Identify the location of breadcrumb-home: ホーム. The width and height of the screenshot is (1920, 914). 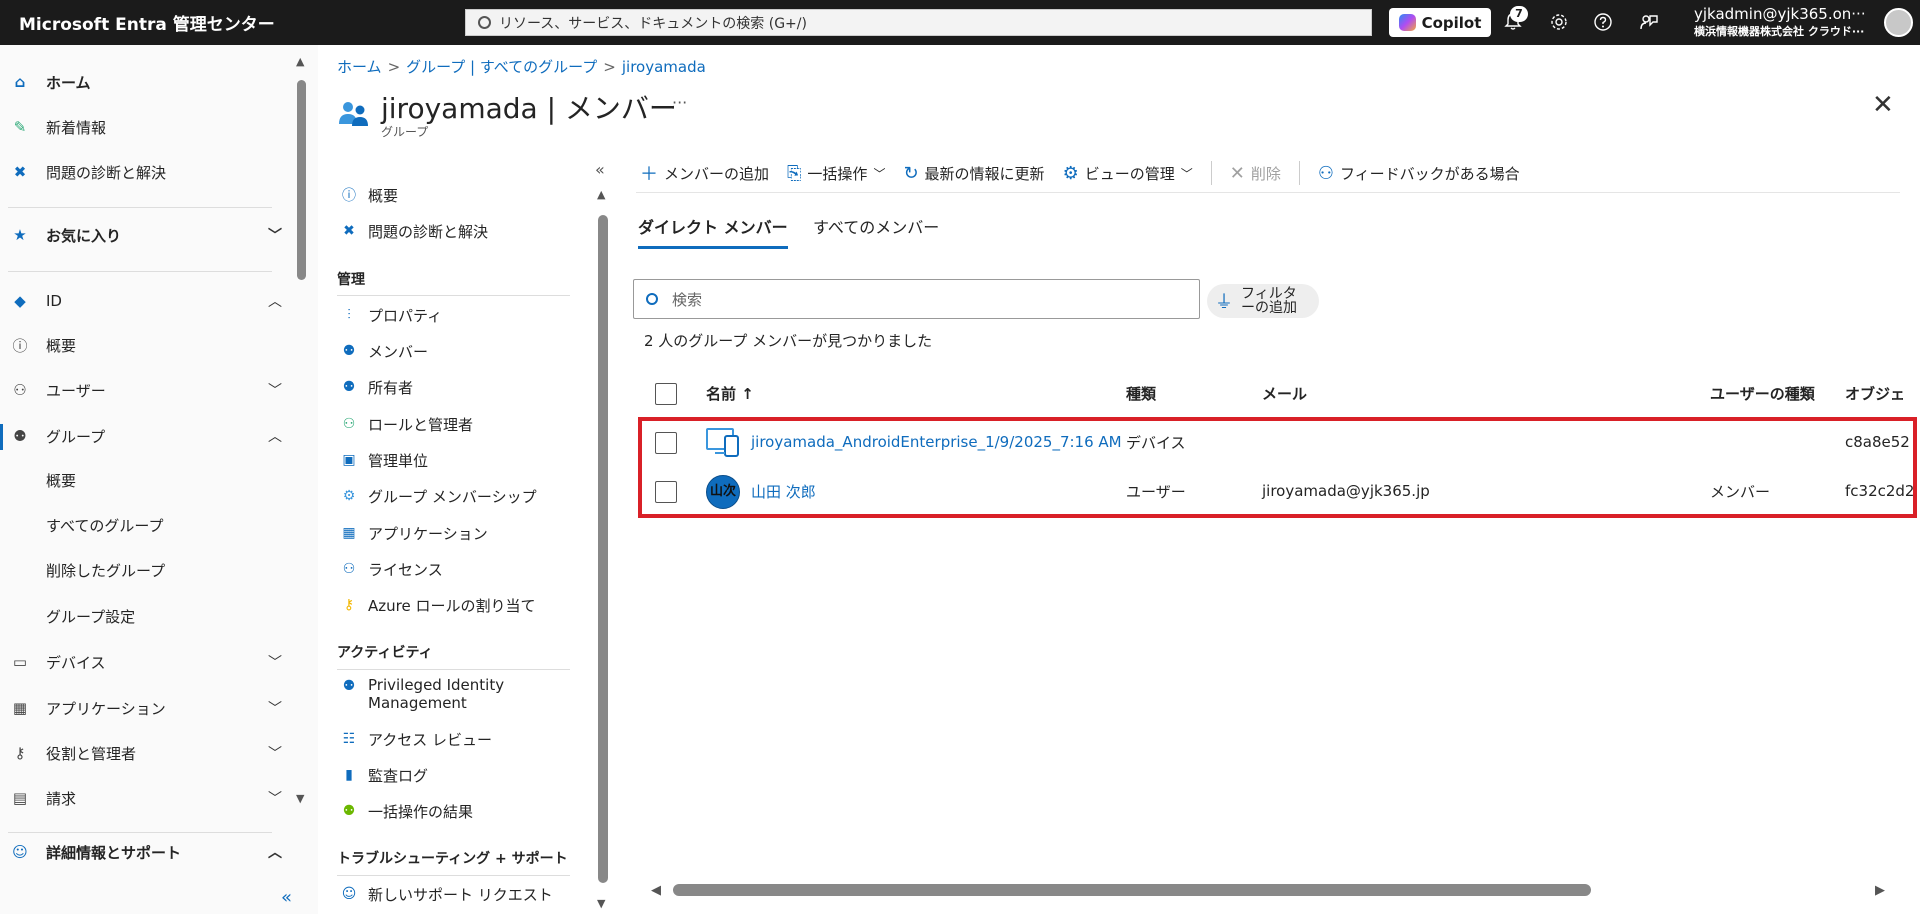
(359, 67).